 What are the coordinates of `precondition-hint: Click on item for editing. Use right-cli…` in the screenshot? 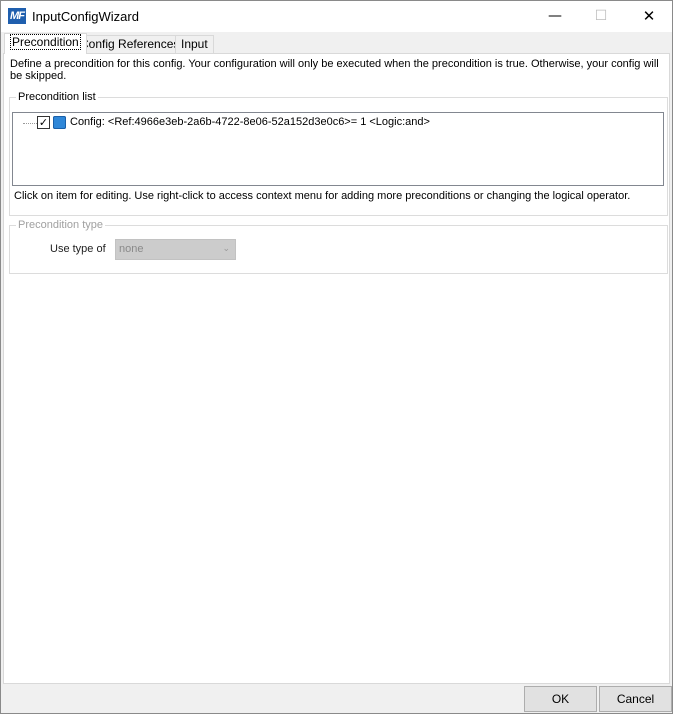 It's located at (322, 196).